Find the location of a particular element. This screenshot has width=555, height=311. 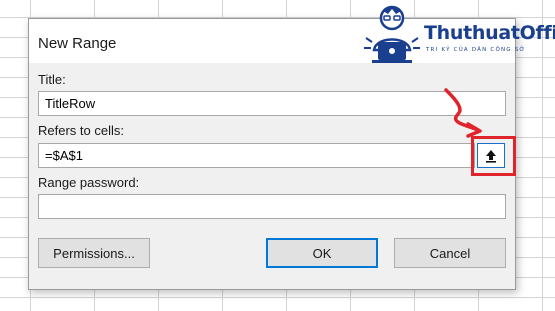

logo-name: ThuthuatOffice is located at coordinates (489, 33).